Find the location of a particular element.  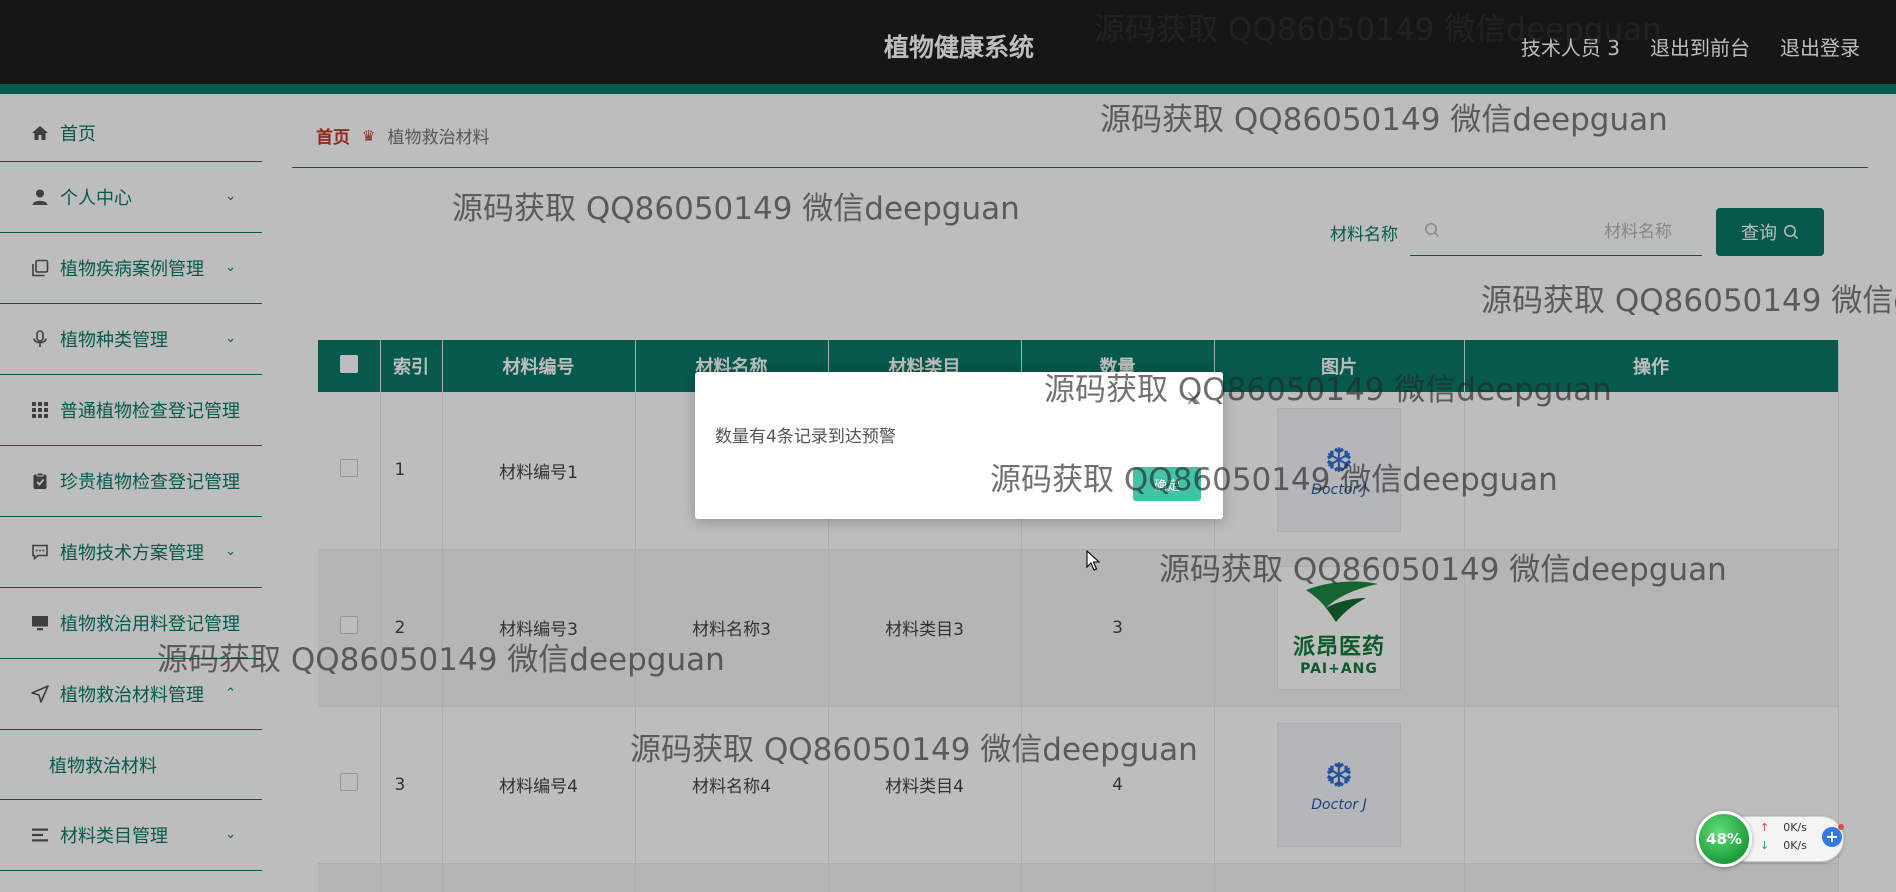

download-speed-value: 0K/s is located at coordinates (1795, 845).